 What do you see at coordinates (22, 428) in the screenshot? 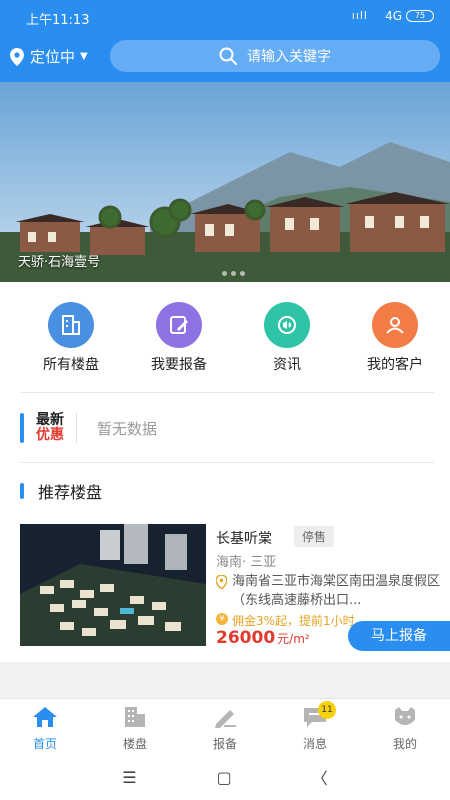
I see `promo-accent-bar` at bounding box center [22, 428].